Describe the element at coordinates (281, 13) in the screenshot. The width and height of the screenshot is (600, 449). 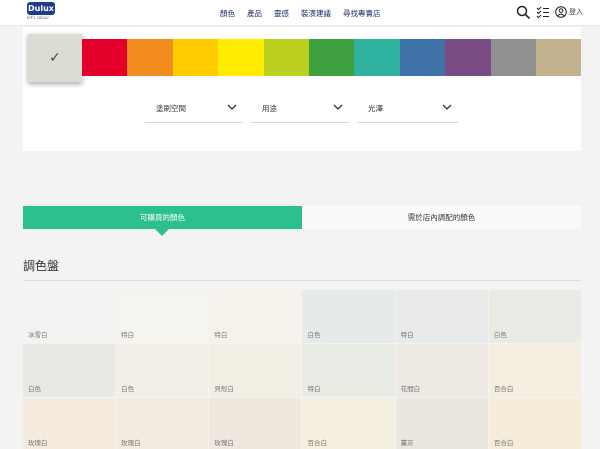
I see `nav-inspiration: 靈感` at that location.